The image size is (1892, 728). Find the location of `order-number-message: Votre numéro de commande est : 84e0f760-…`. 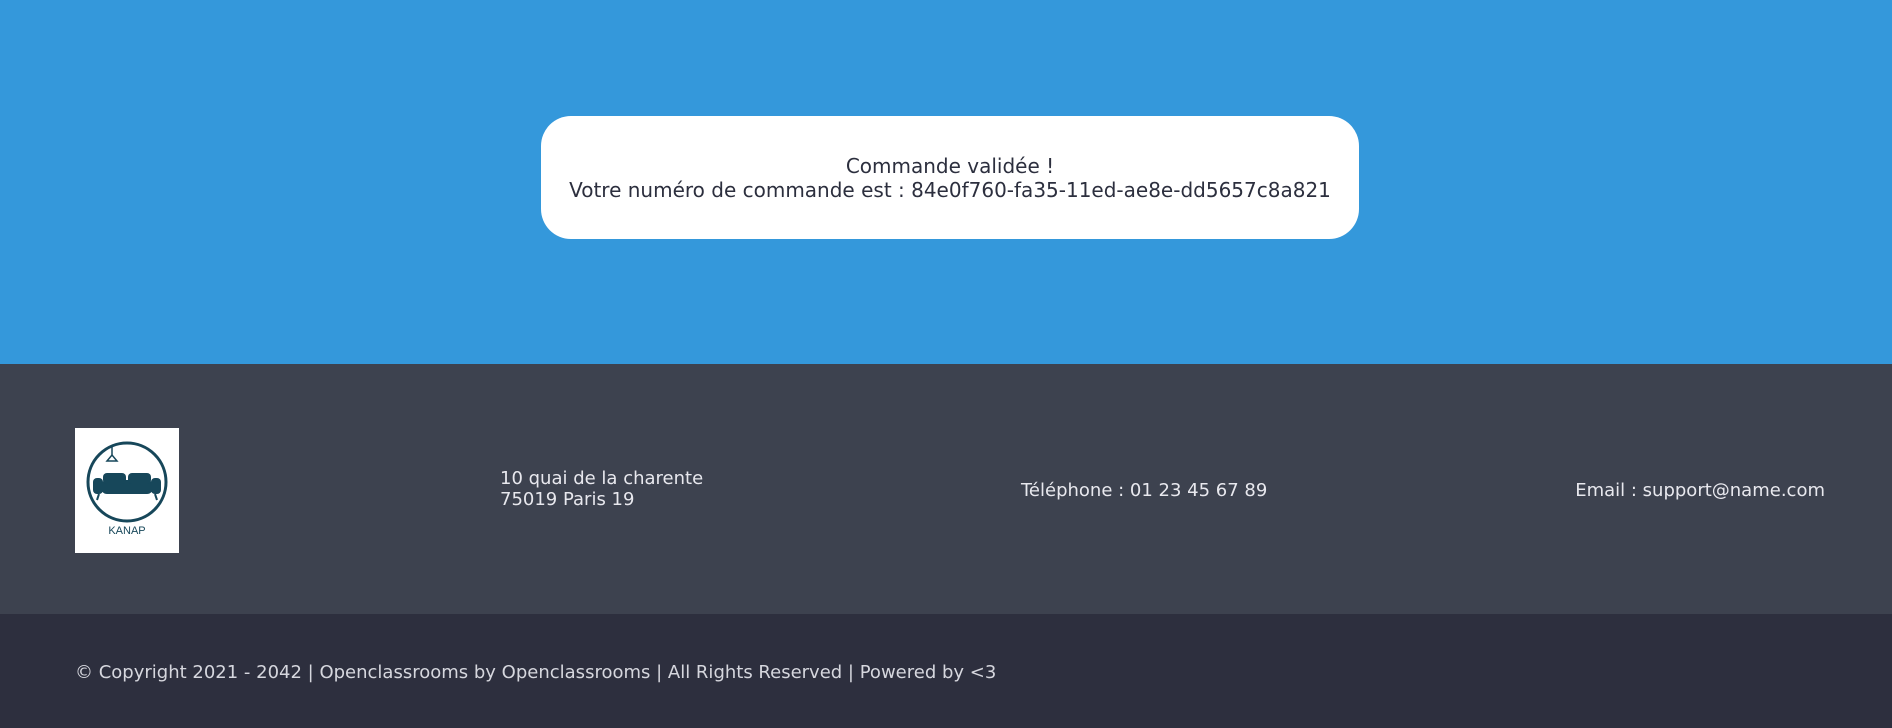

order-number-message: Votre numéro de commande est : 84e0f760-… is located at coordinates (950, 189).